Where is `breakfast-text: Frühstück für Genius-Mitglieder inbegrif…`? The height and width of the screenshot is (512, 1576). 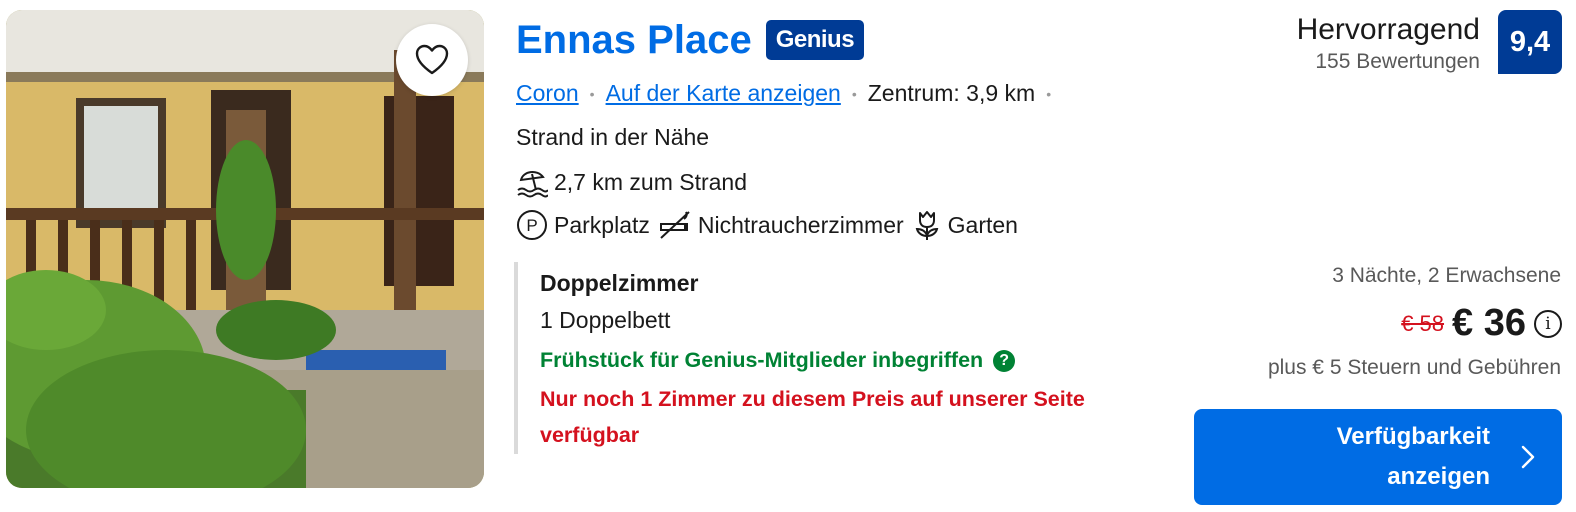
breakfast-text: Frühstück für Genius-Mitglieder inbegrif… is located at coordinates (762, 360).